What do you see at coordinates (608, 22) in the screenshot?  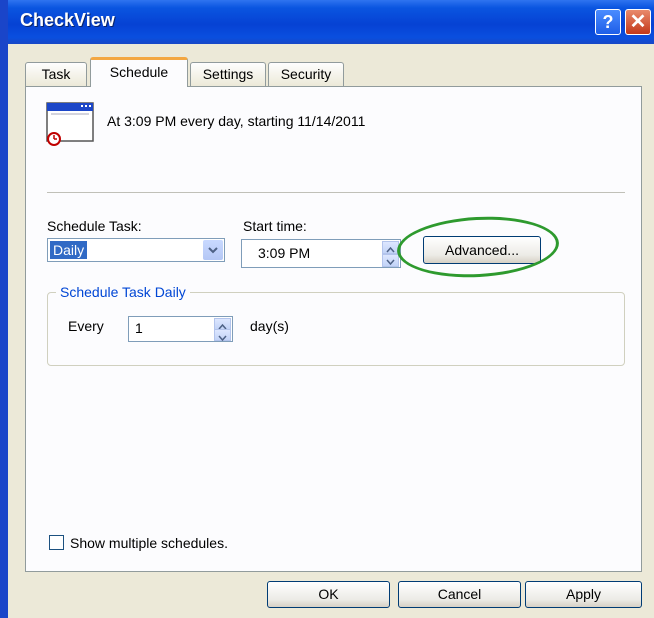 I see `help-button: ?` at bounding box center [608, 22].